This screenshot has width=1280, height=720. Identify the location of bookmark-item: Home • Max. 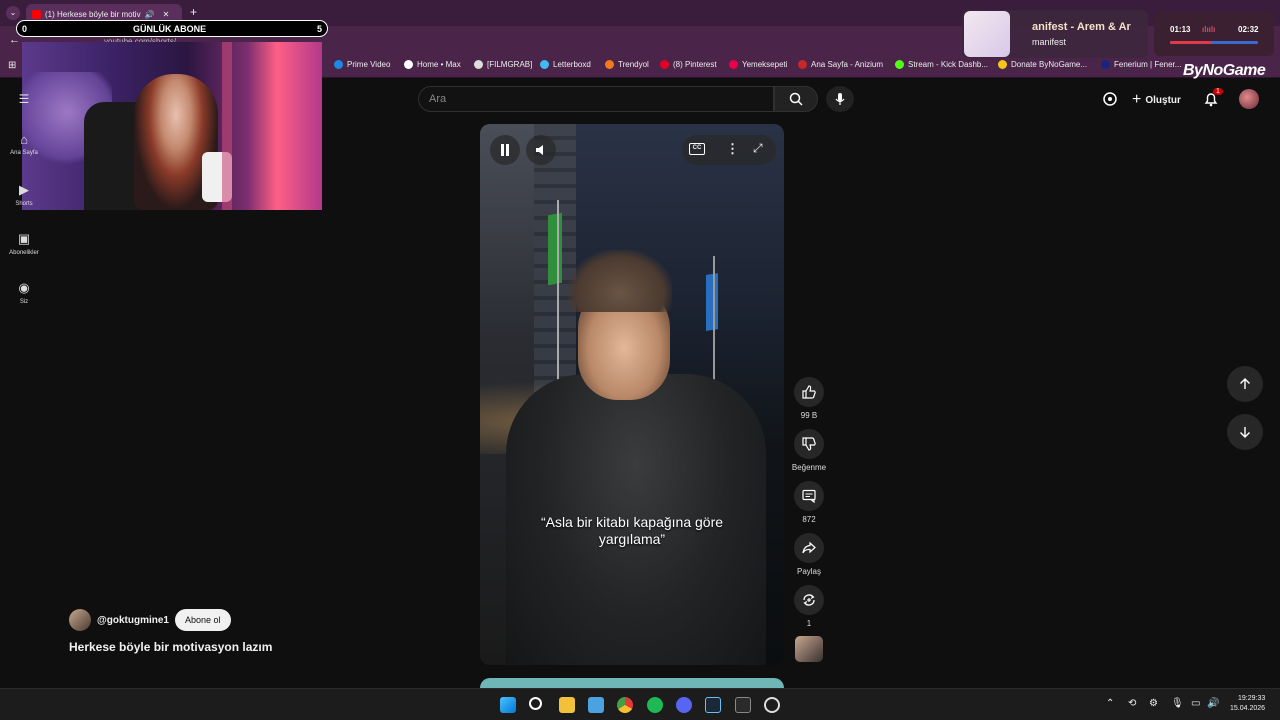
(432, 64).